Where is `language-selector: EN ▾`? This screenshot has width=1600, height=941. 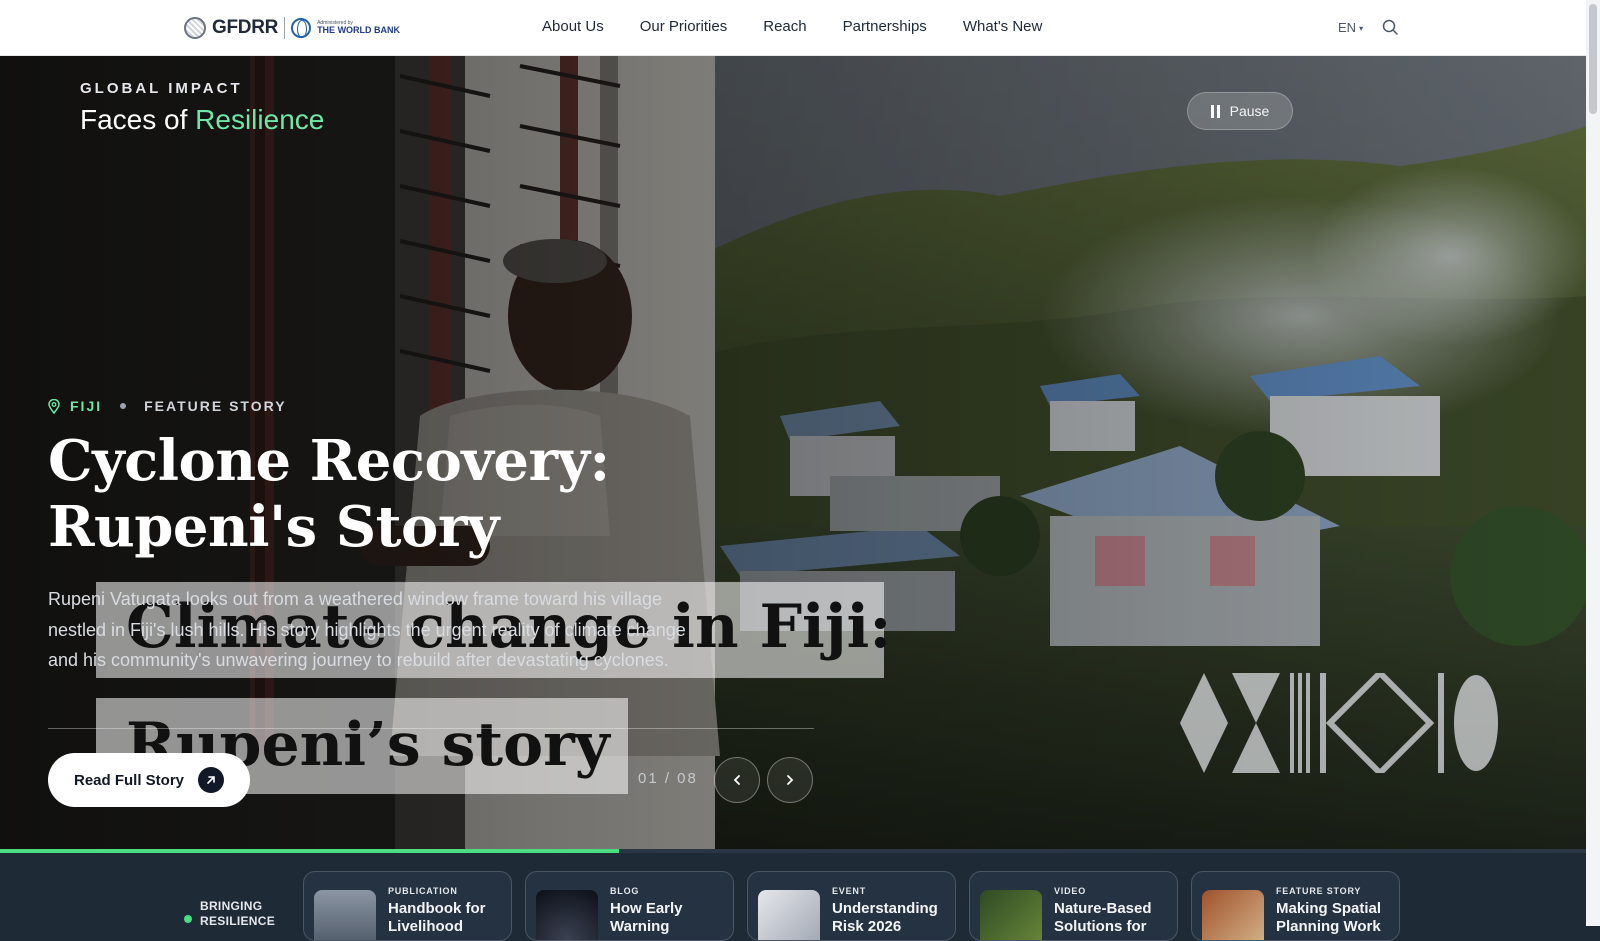
language-selector: EN ▾ is located at coordinates (1350, 27).